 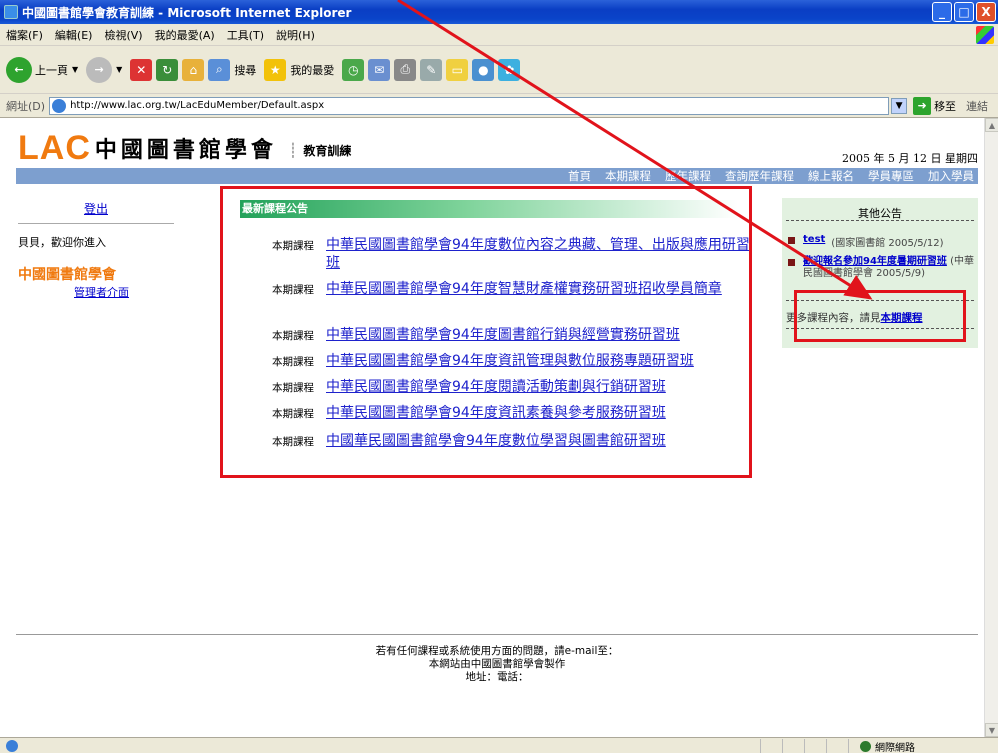 What do you see at coordinates (141, 69) in the screenshot?
I see `stop-icon: ✕` at bounding box center [141, 69].